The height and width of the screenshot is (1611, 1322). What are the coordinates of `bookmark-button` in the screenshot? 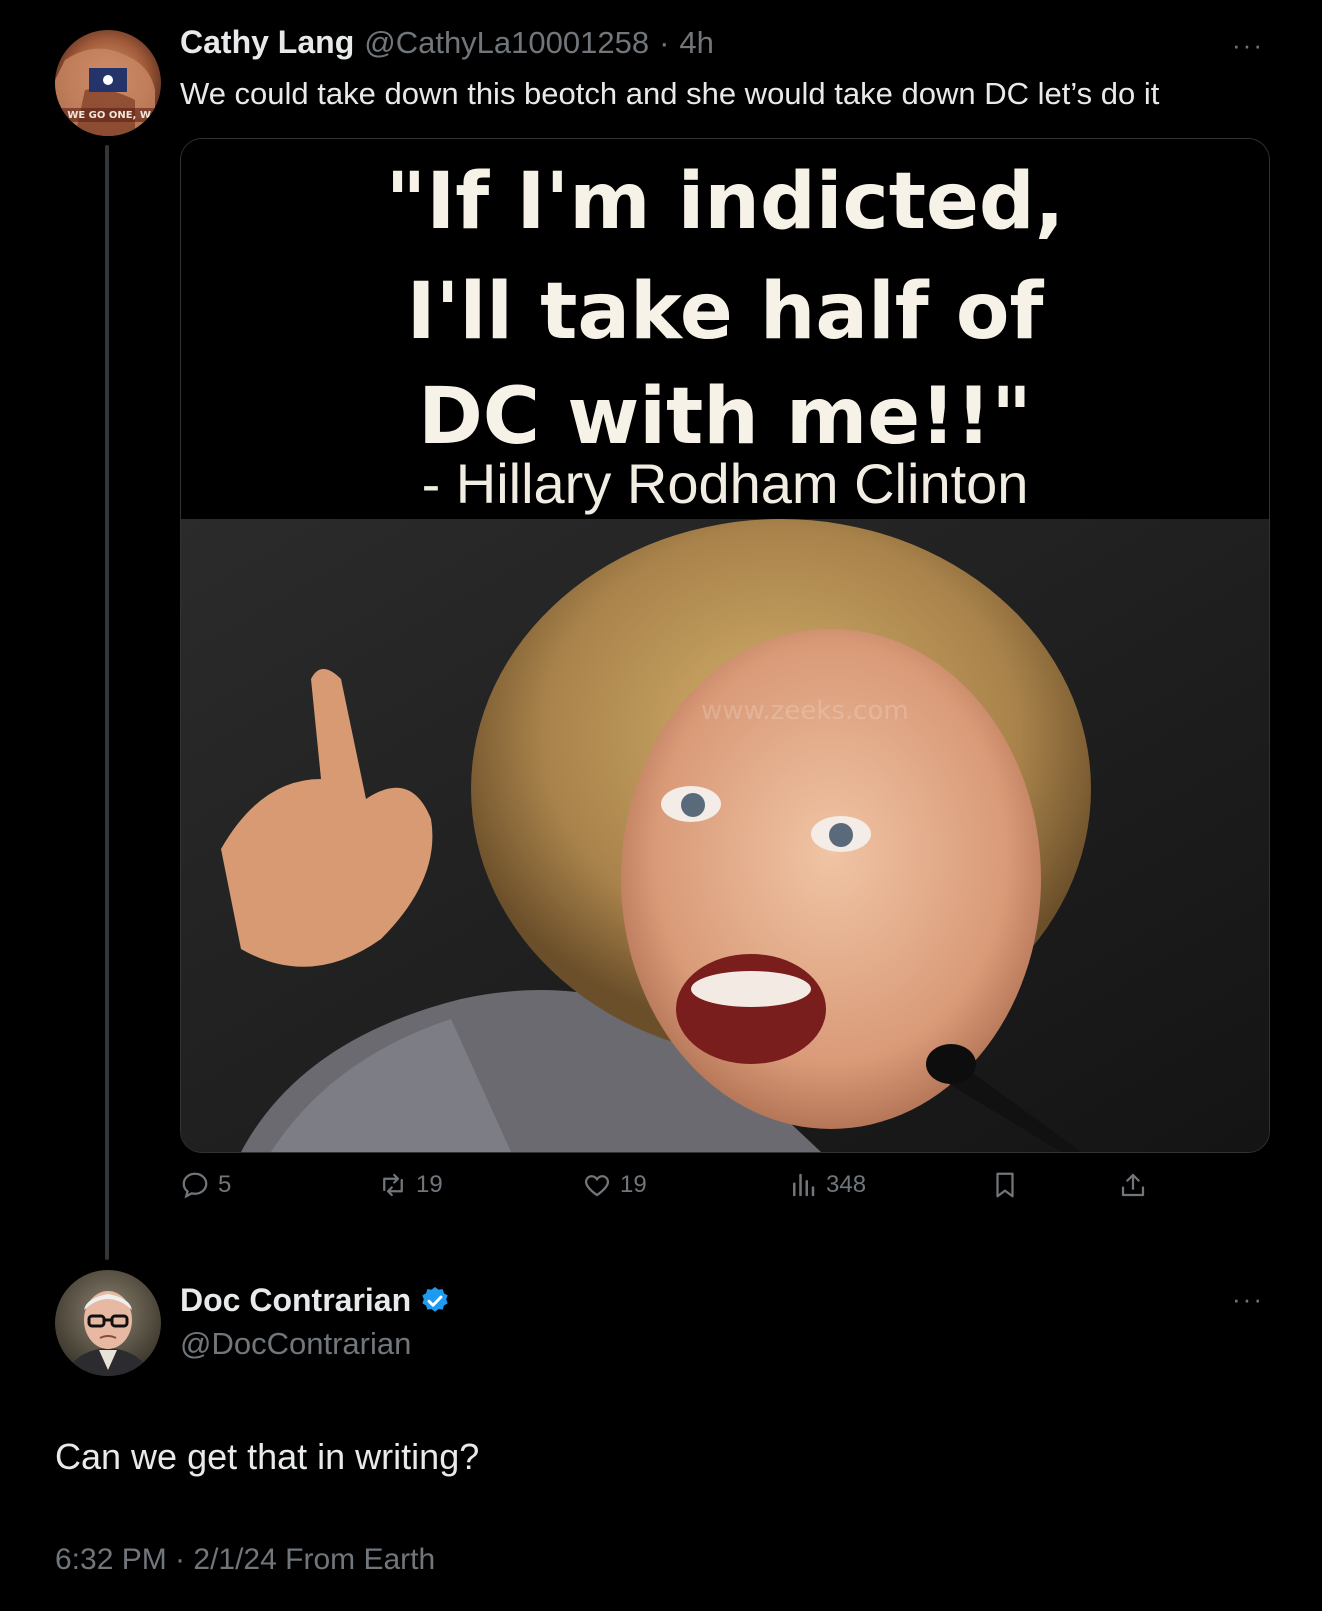 It's located at (1005, 1185).